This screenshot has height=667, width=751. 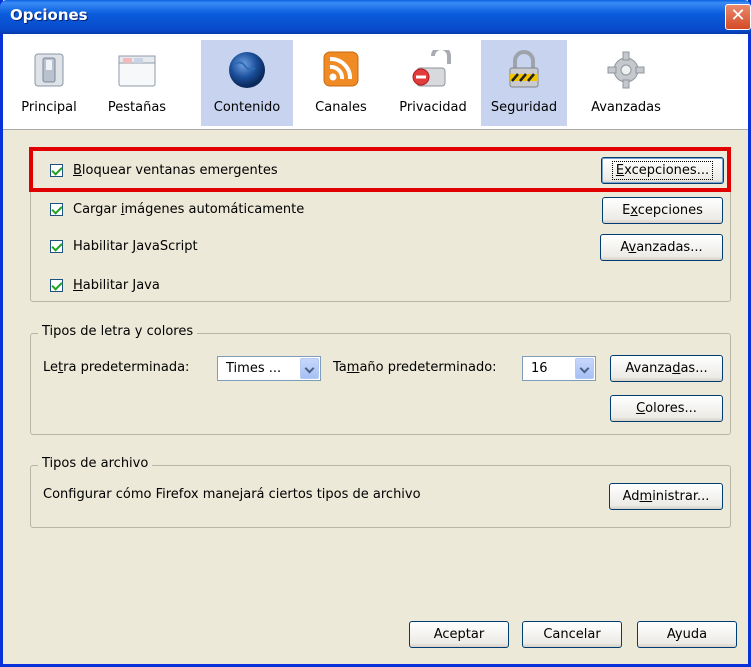 I want to click on close-button: ✕, so click(x=738, y=17).